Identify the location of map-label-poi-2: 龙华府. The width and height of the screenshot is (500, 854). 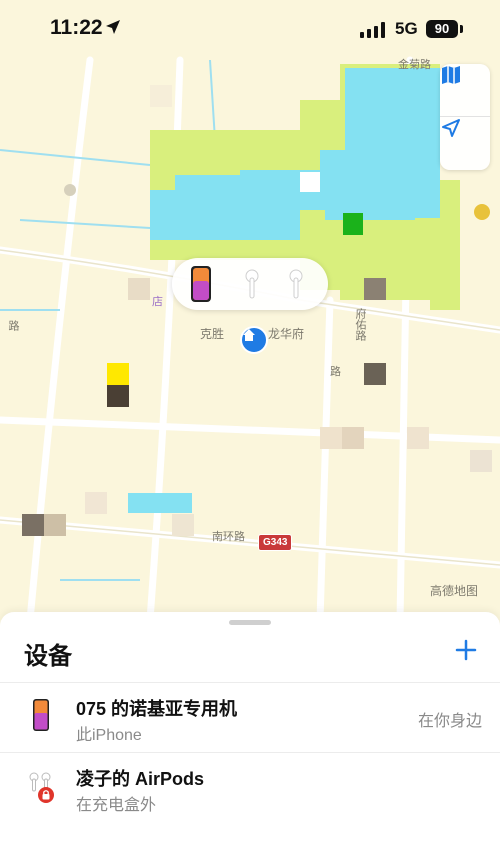
(286, 334).